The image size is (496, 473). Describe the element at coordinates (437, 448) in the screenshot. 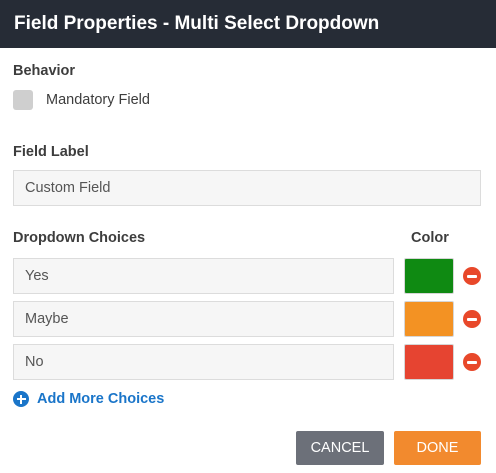

I see `done-button: DONE` at that location.